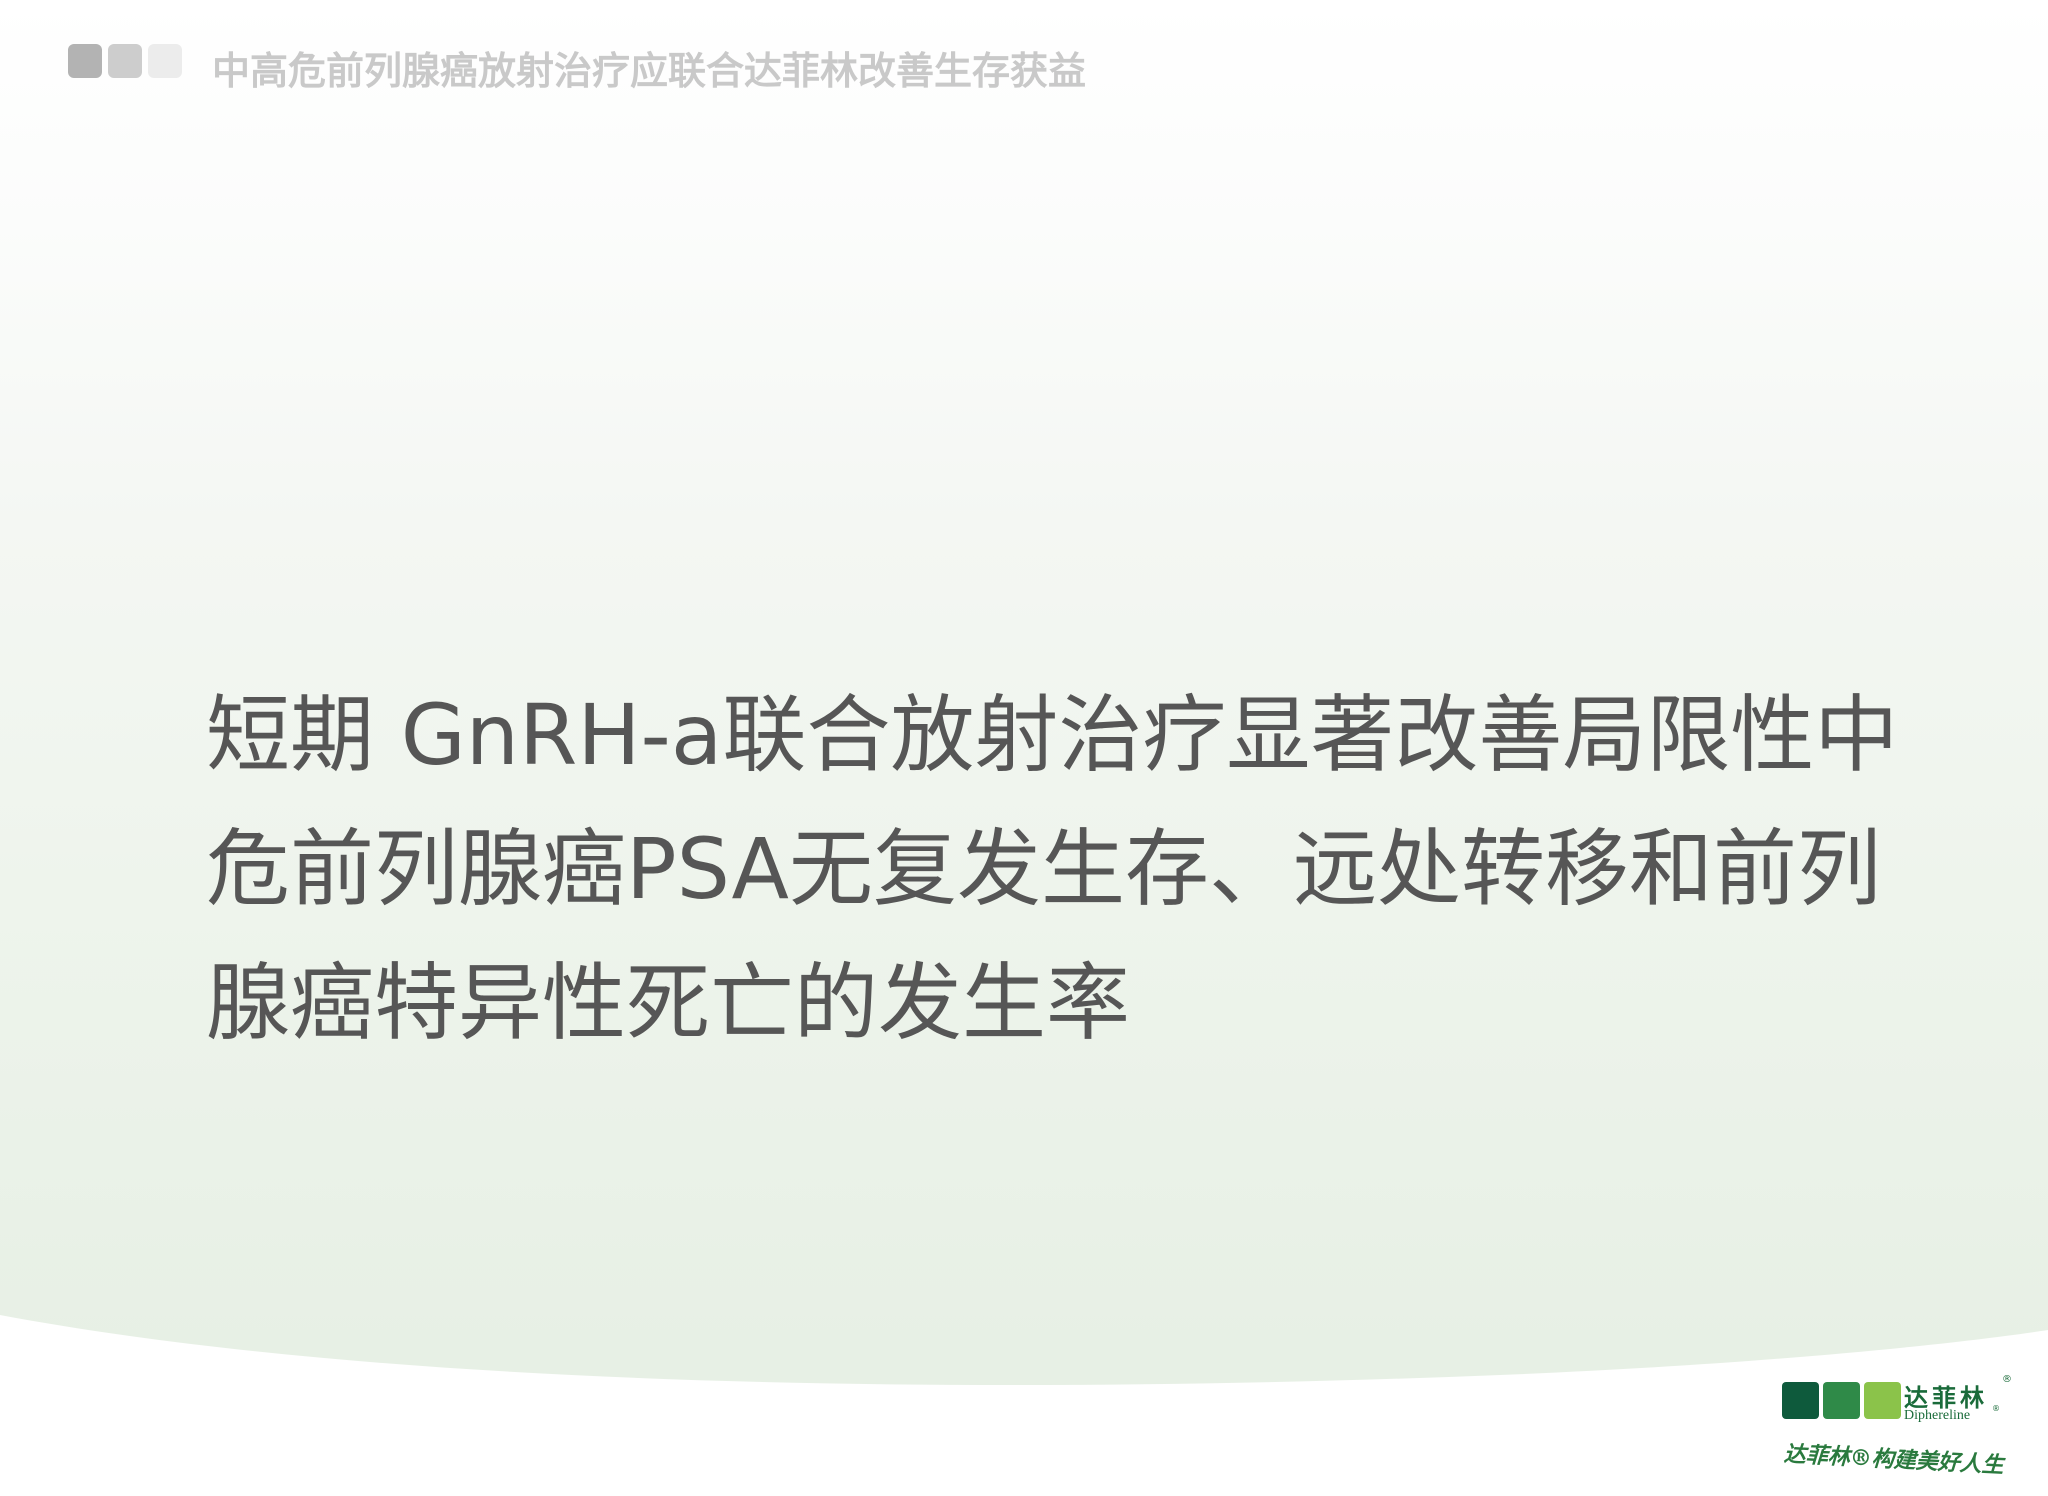  I want to click on logo-block-dark-green, so click(1800, 1400).